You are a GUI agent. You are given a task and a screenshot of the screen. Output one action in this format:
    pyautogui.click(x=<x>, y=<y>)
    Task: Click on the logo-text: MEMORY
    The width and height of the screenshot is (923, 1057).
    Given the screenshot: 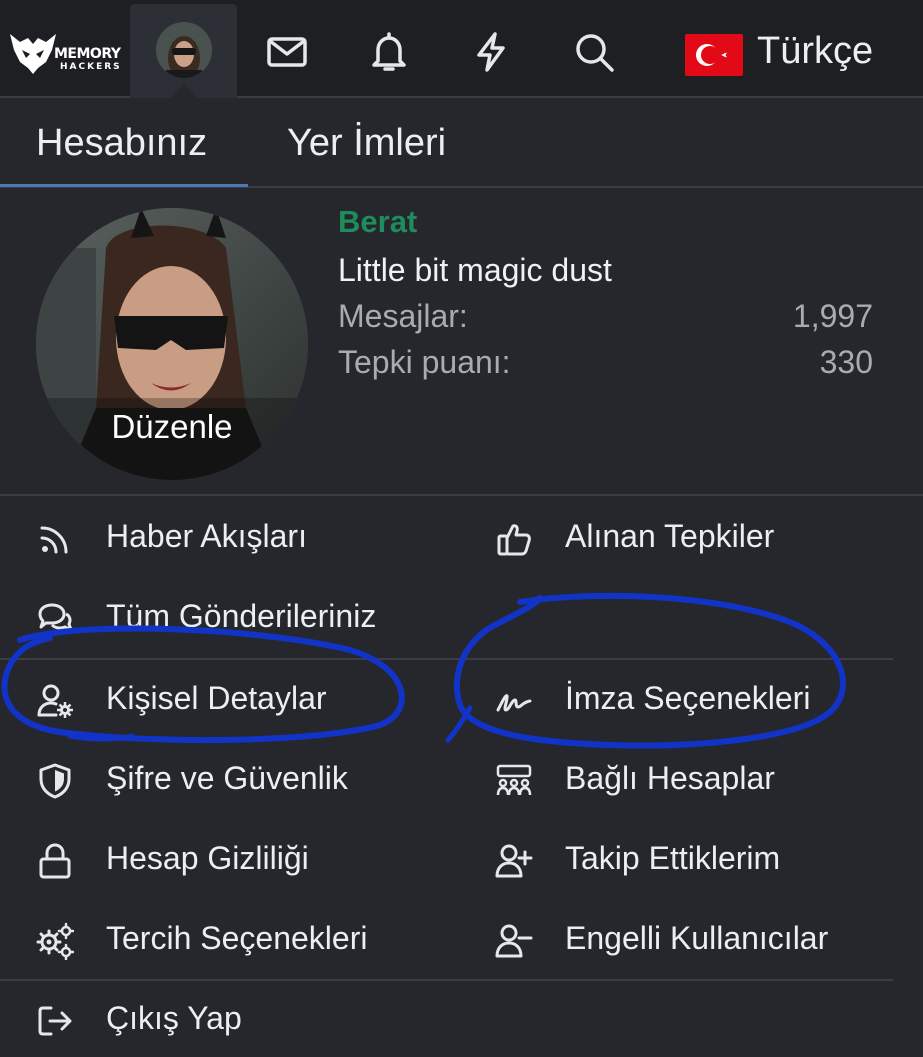 What is the action you would take?
    pyautogui.click(x=87, y=54)
    